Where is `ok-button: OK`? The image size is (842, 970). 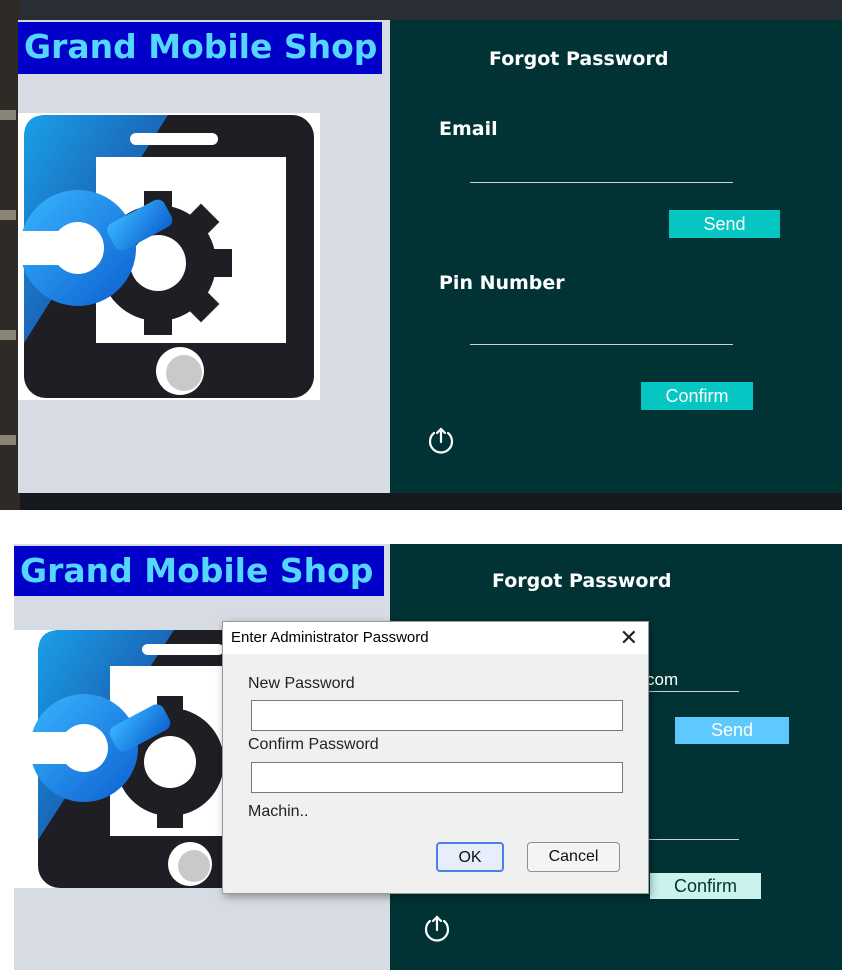
ok-button: OK is located at coordinates (470, 857).